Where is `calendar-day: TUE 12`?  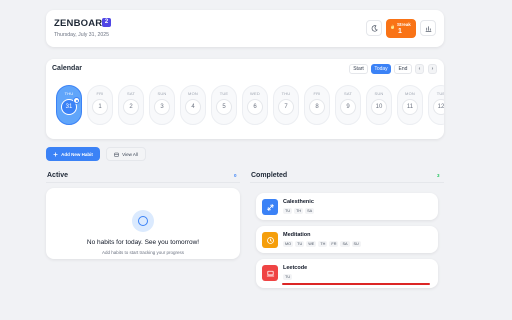 calendar-day: TUE 12 is located at coordinates (436, 105).